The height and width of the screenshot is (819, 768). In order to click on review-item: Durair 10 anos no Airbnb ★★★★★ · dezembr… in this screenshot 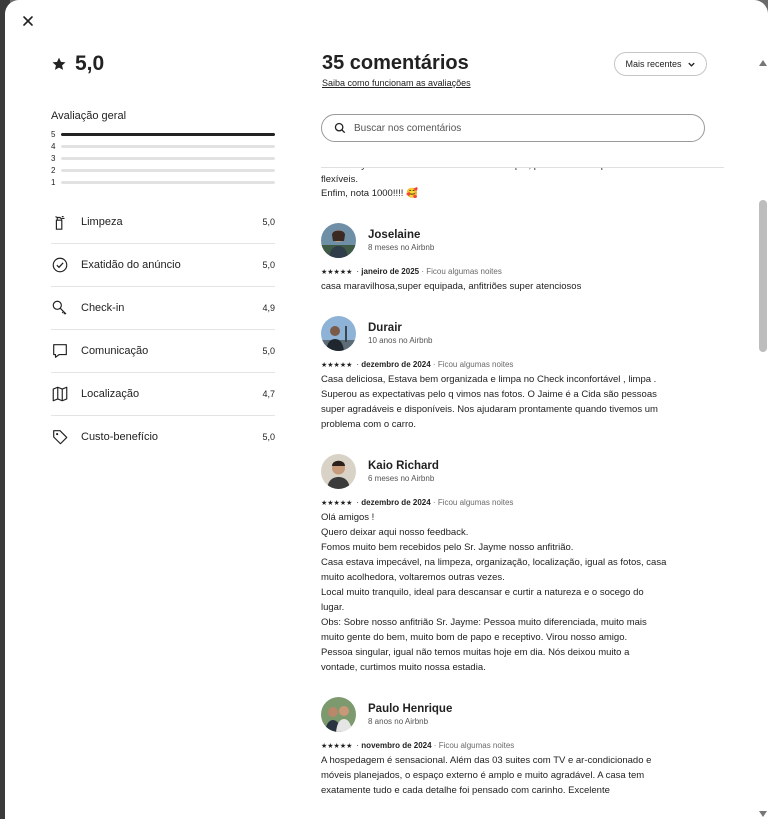, I will do `click(518, 374)`.